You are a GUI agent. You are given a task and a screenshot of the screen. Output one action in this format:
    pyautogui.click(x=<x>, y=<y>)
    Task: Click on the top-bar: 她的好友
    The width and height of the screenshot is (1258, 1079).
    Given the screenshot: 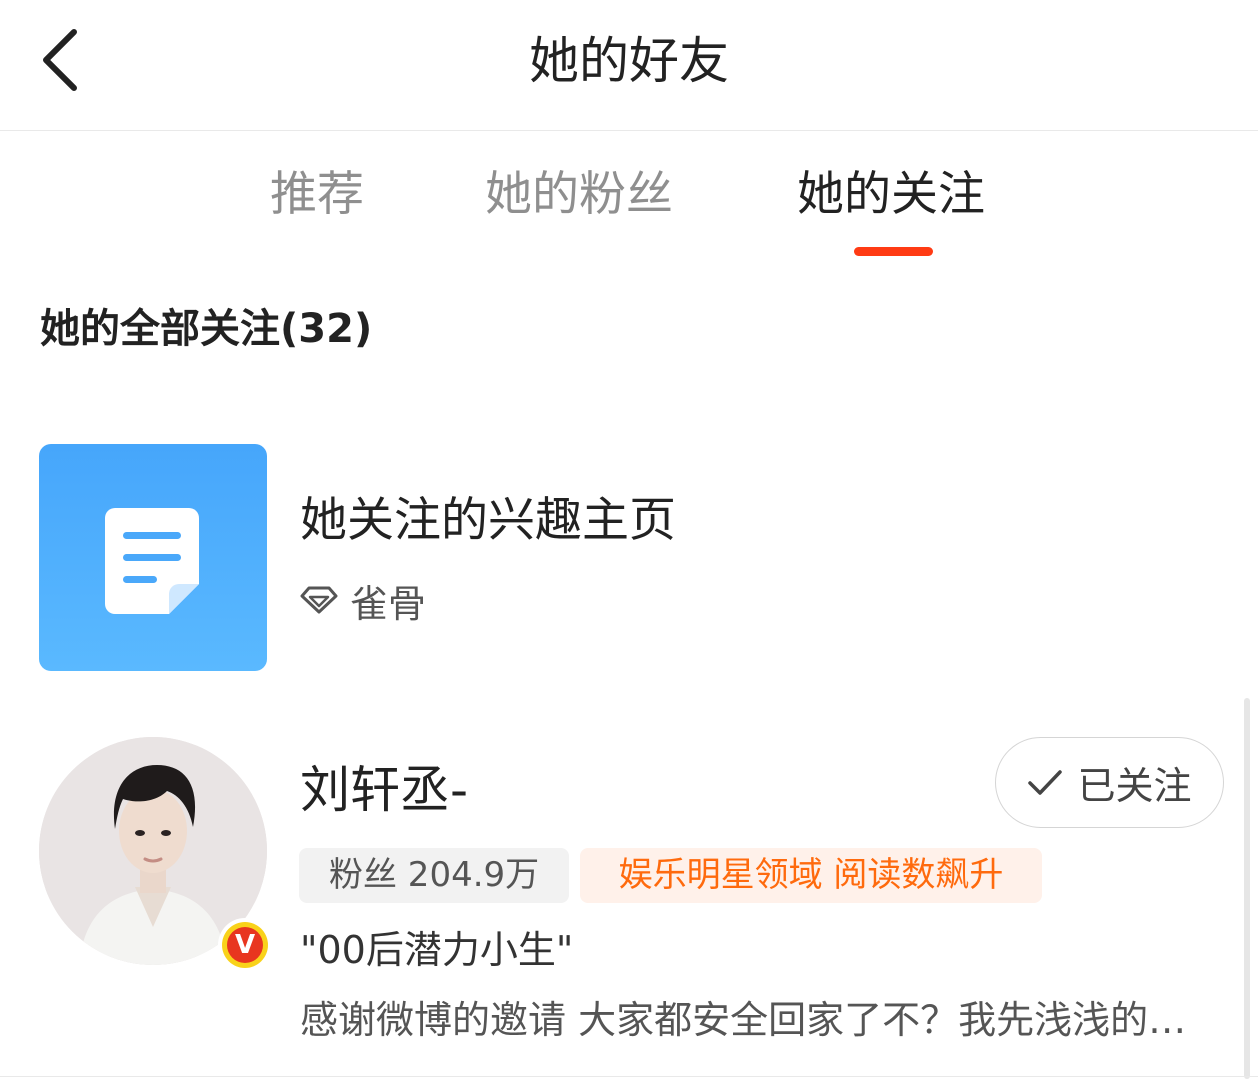 What is the action you would take?
    pyautogui.click(x=629, y=65)
    